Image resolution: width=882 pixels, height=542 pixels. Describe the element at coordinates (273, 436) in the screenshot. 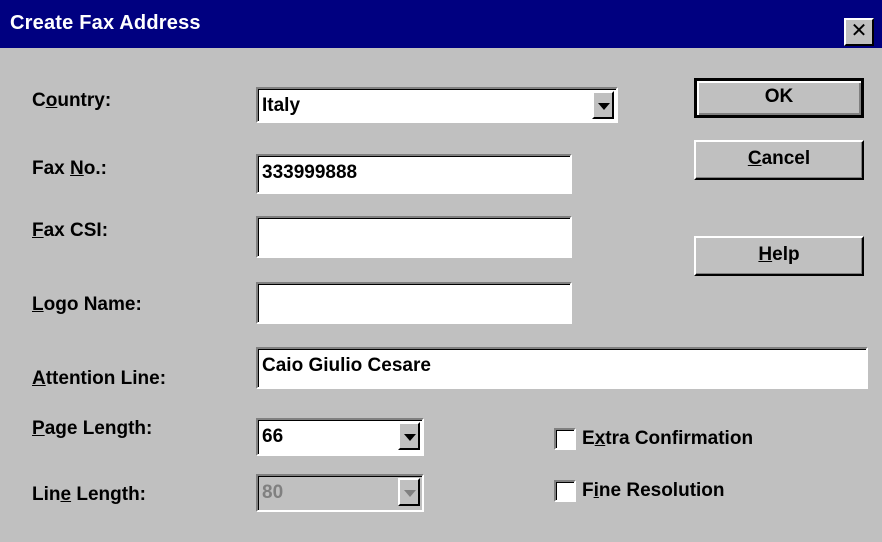

I see `page-length-value: 66` at that location.